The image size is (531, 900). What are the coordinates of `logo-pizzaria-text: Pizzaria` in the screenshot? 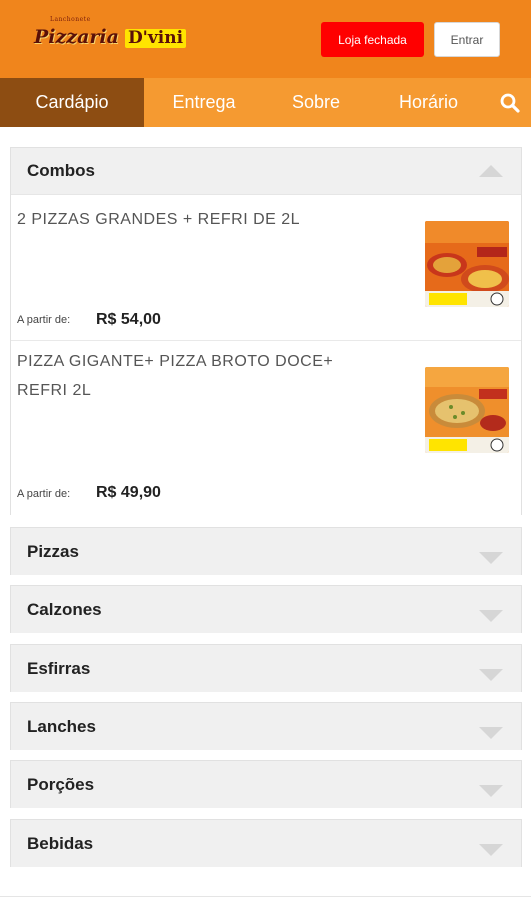 It's located at (76, 37).